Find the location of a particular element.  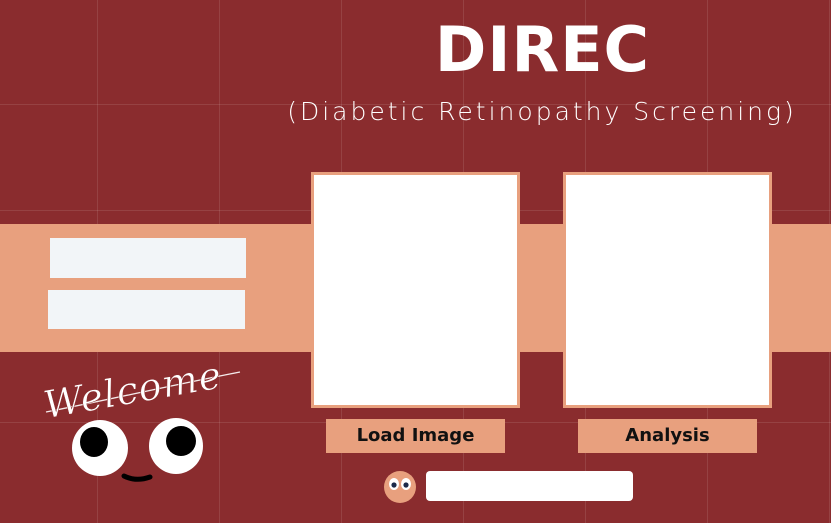

analysis-image-panel is located at coordinates (667, 290).